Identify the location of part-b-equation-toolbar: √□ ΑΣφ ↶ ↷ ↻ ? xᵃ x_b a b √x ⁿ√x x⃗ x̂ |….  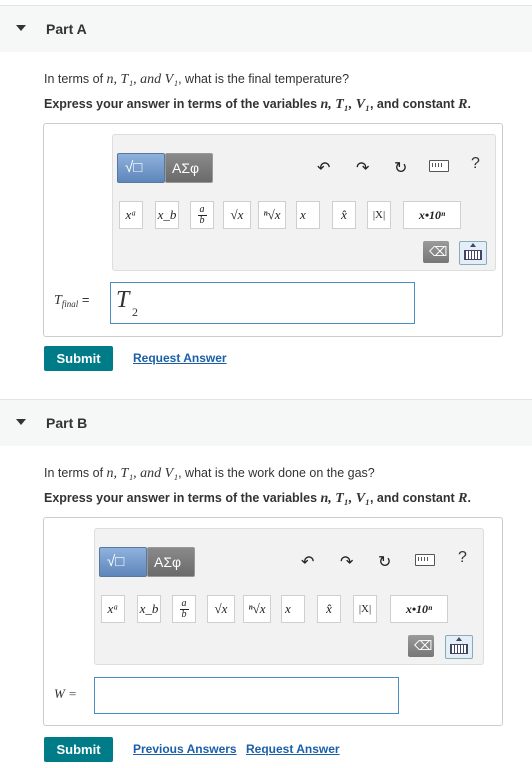
(289, 596).